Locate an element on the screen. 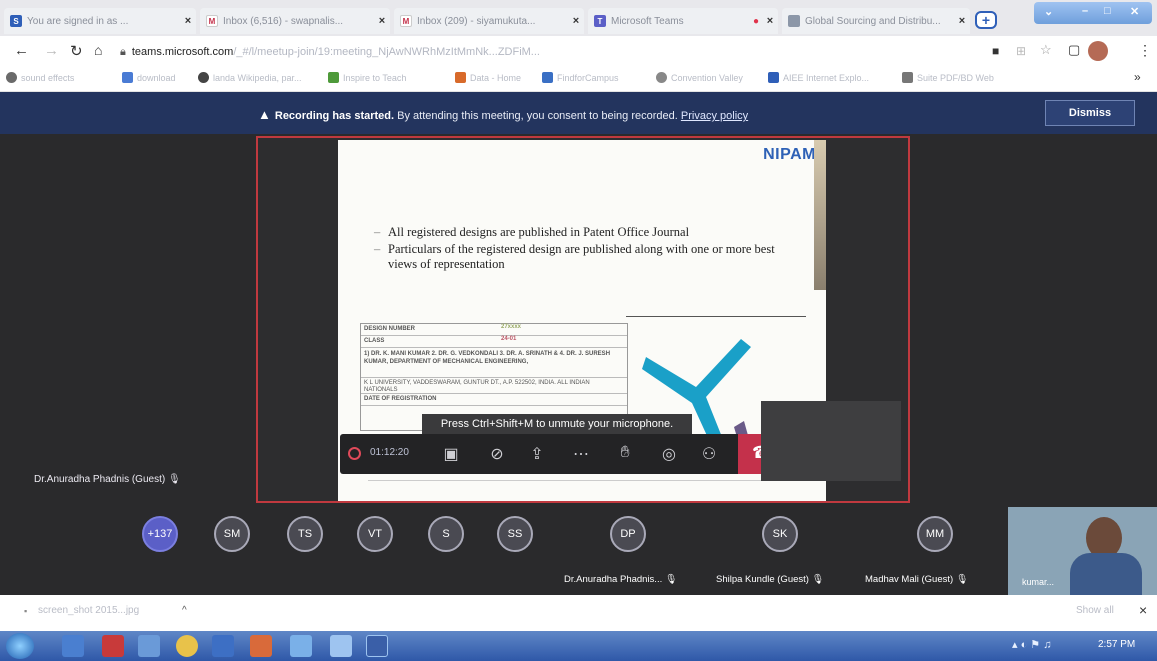 The image size is (1157, 661). pdf-app-icon is located at coordinates (113, 646).